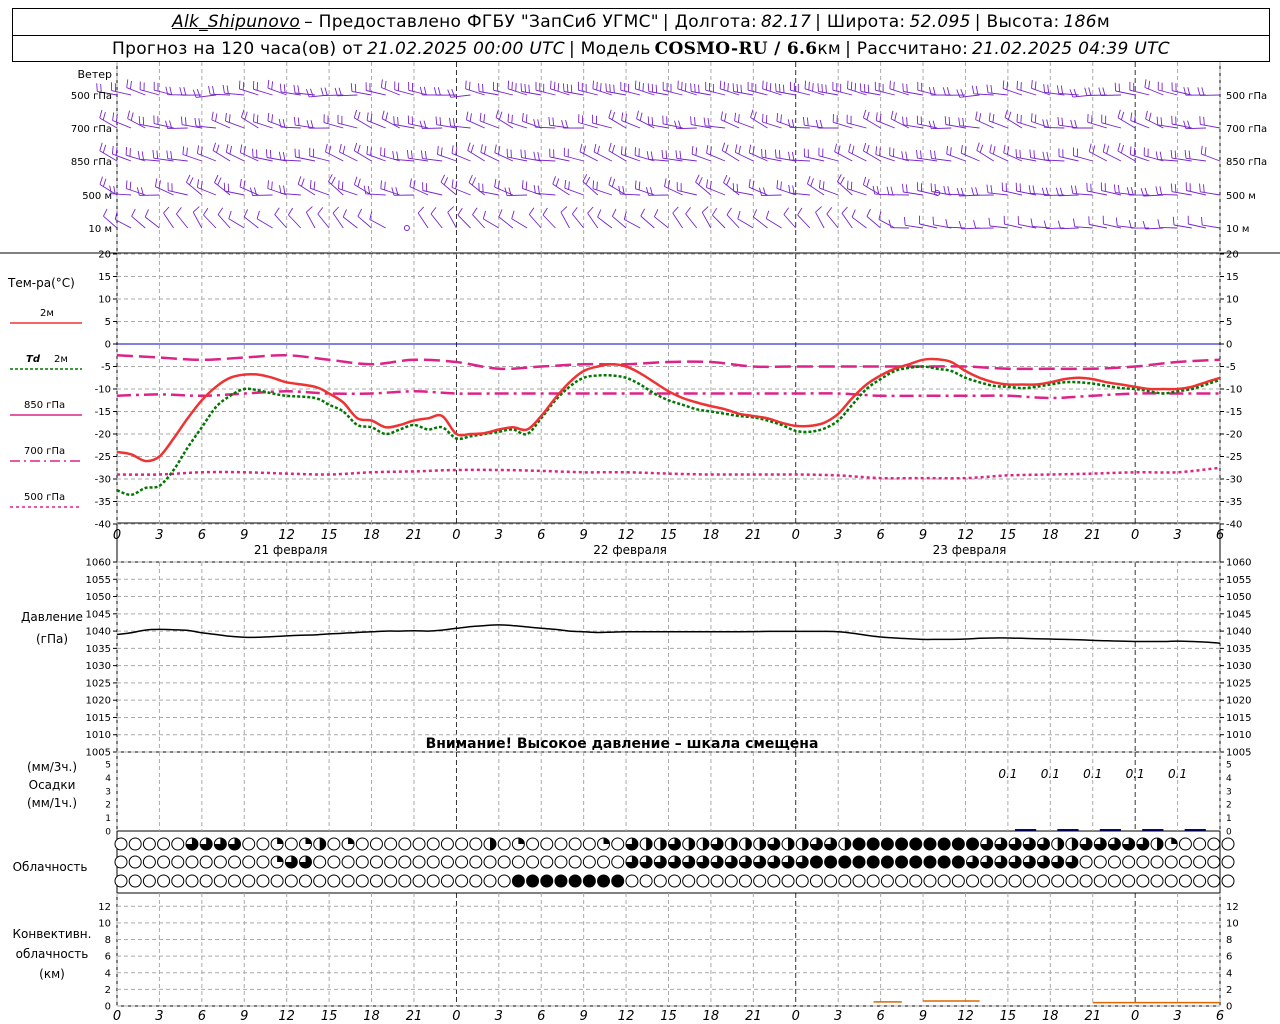  What do you see at coordinates (1007, 774) in the screenshot?
I see `precip-value-label: 0.1` at bounding box center [1007, 774].